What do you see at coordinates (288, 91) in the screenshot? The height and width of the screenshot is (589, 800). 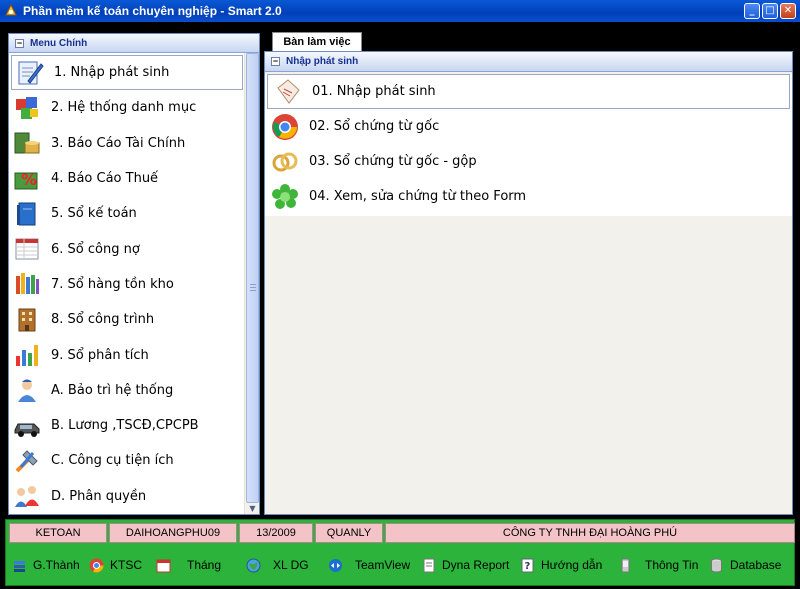 I see `document-icon` at bounding box center [288, 91].